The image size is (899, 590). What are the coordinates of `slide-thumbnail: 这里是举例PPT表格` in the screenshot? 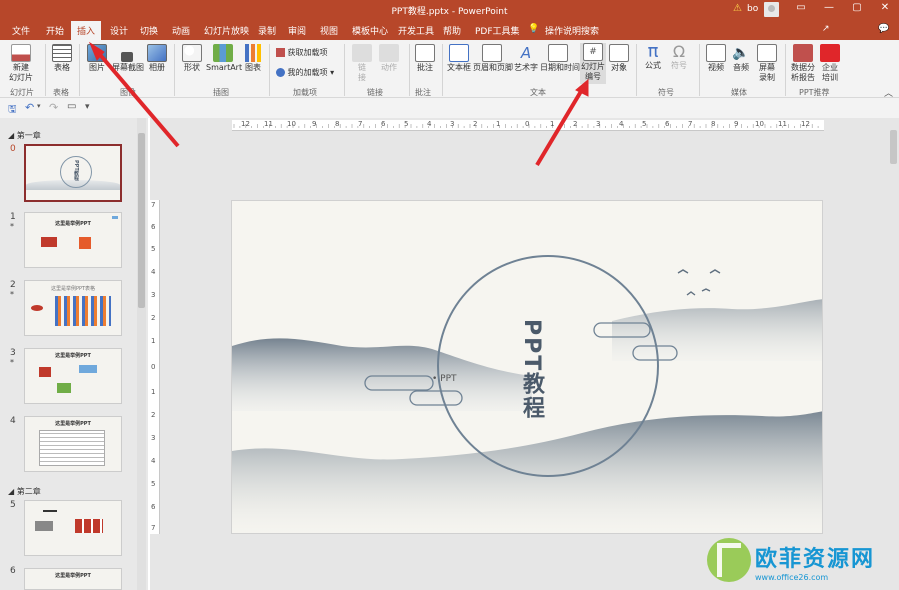 It's located at (73, 308).